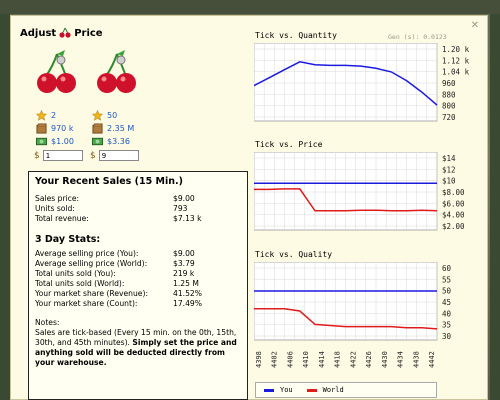  I want to click on x-tick-label: 4434, so click(401, 359).